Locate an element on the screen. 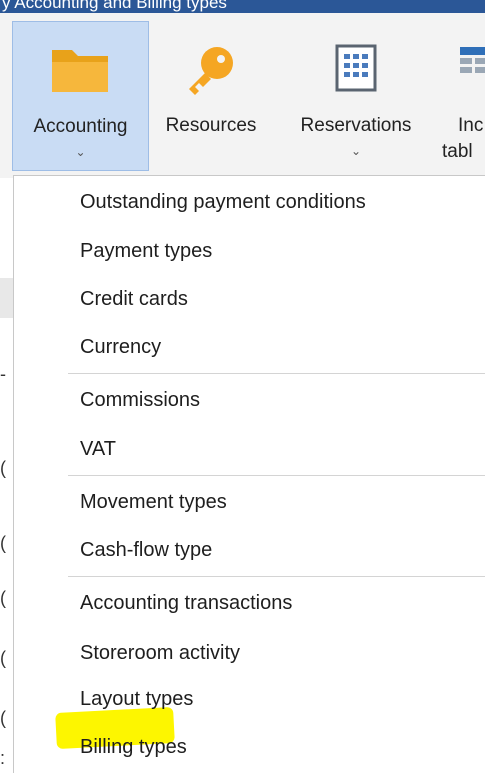  accounting-button: Accounting ⌄ is located at coordinates (80, 96).